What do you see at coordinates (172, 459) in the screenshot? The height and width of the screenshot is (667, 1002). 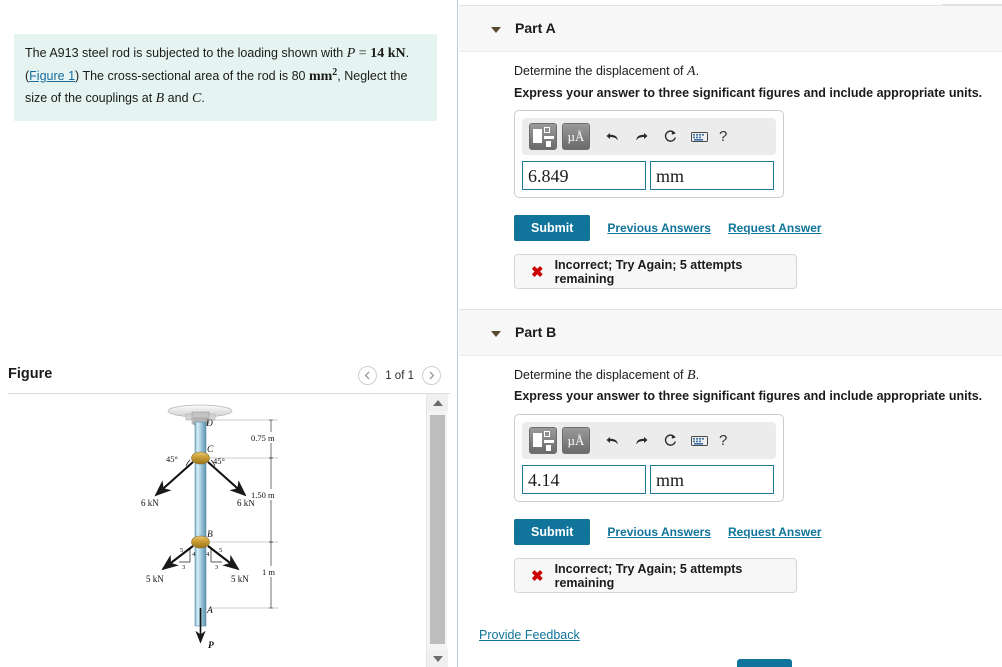 I see `angle-left-label: 45°` at bounding box center [172, 459].